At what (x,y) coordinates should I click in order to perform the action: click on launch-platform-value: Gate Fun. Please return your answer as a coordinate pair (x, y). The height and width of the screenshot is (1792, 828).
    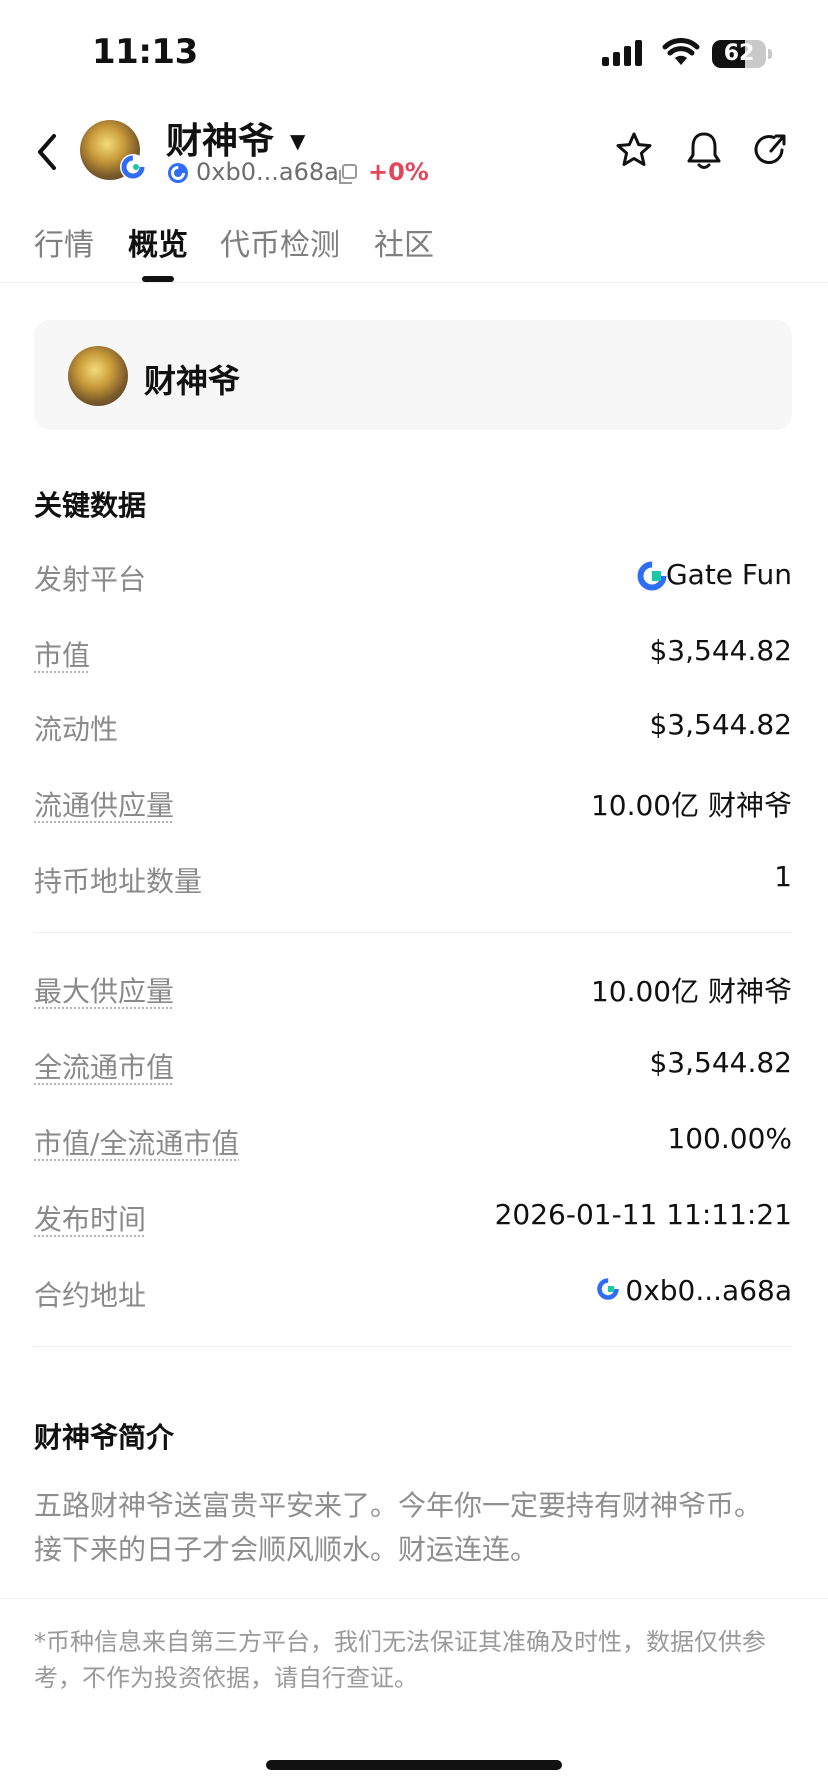
    Looking at the image, I should click on (728, 574).